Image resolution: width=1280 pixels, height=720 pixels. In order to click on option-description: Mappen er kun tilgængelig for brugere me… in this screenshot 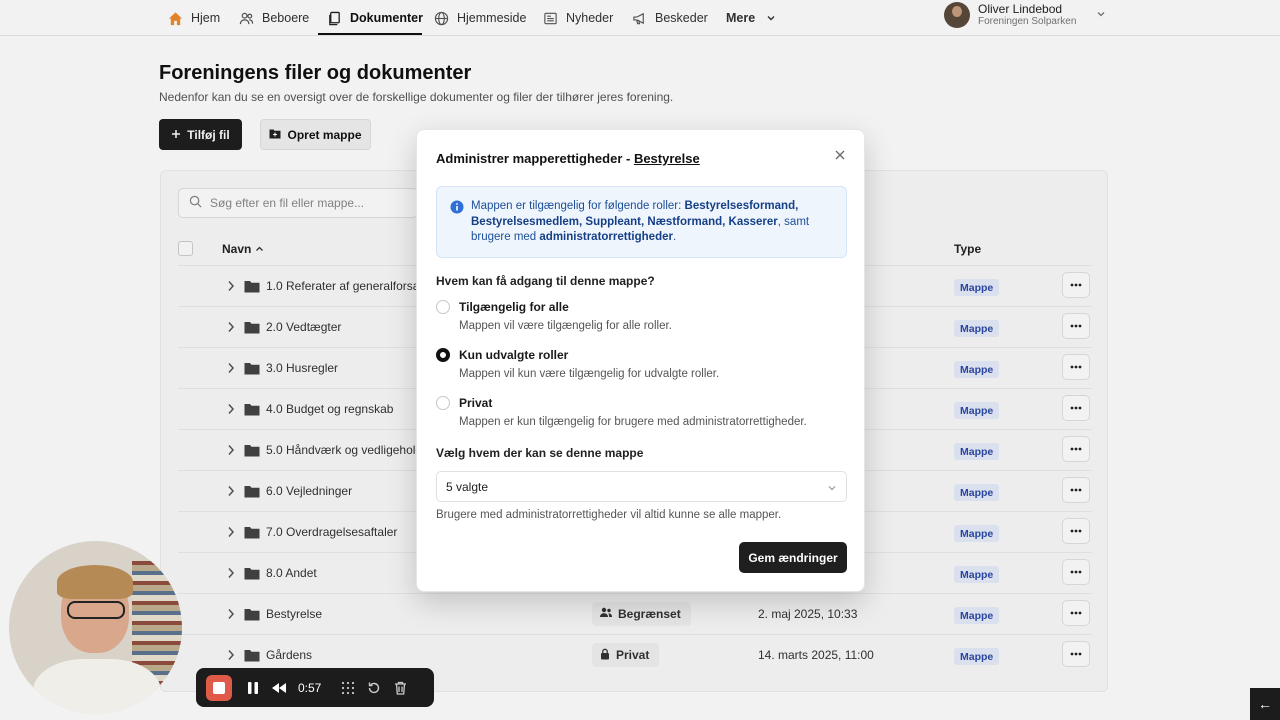, I will do `click(633, 422)`.